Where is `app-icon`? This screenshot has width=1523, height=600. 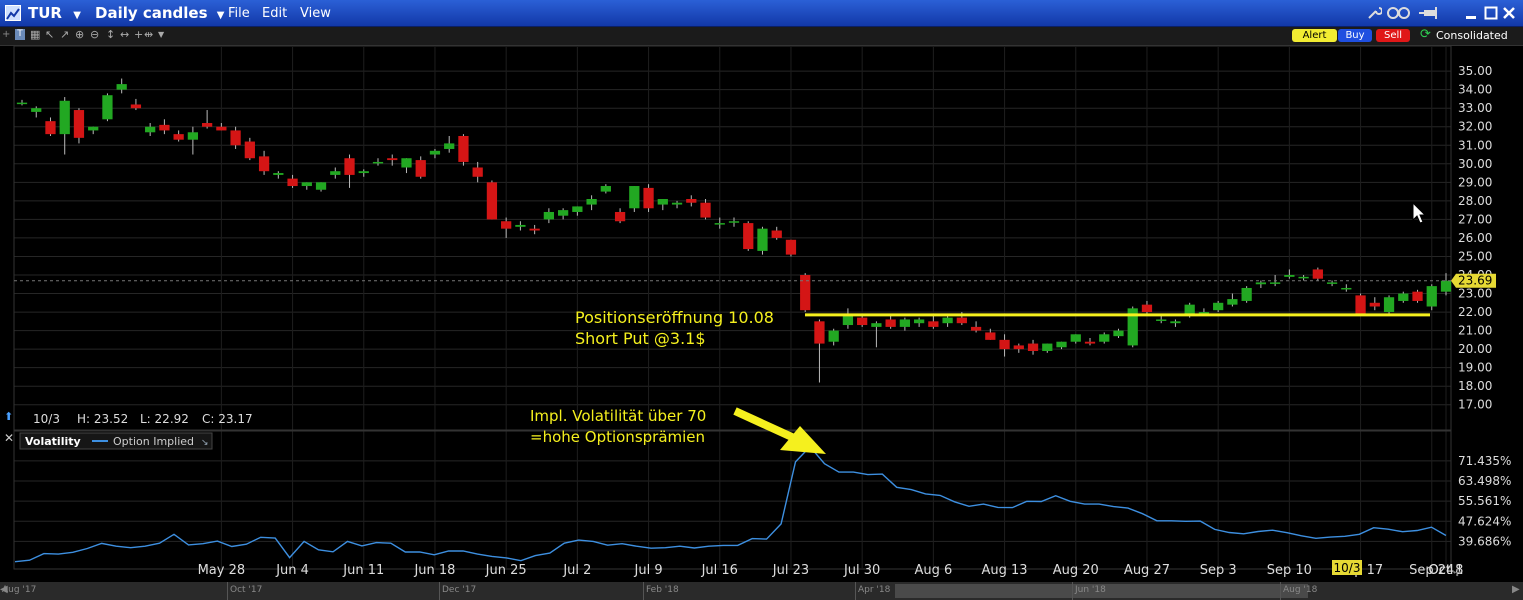
app-icon is located at coordinates (13, 13).